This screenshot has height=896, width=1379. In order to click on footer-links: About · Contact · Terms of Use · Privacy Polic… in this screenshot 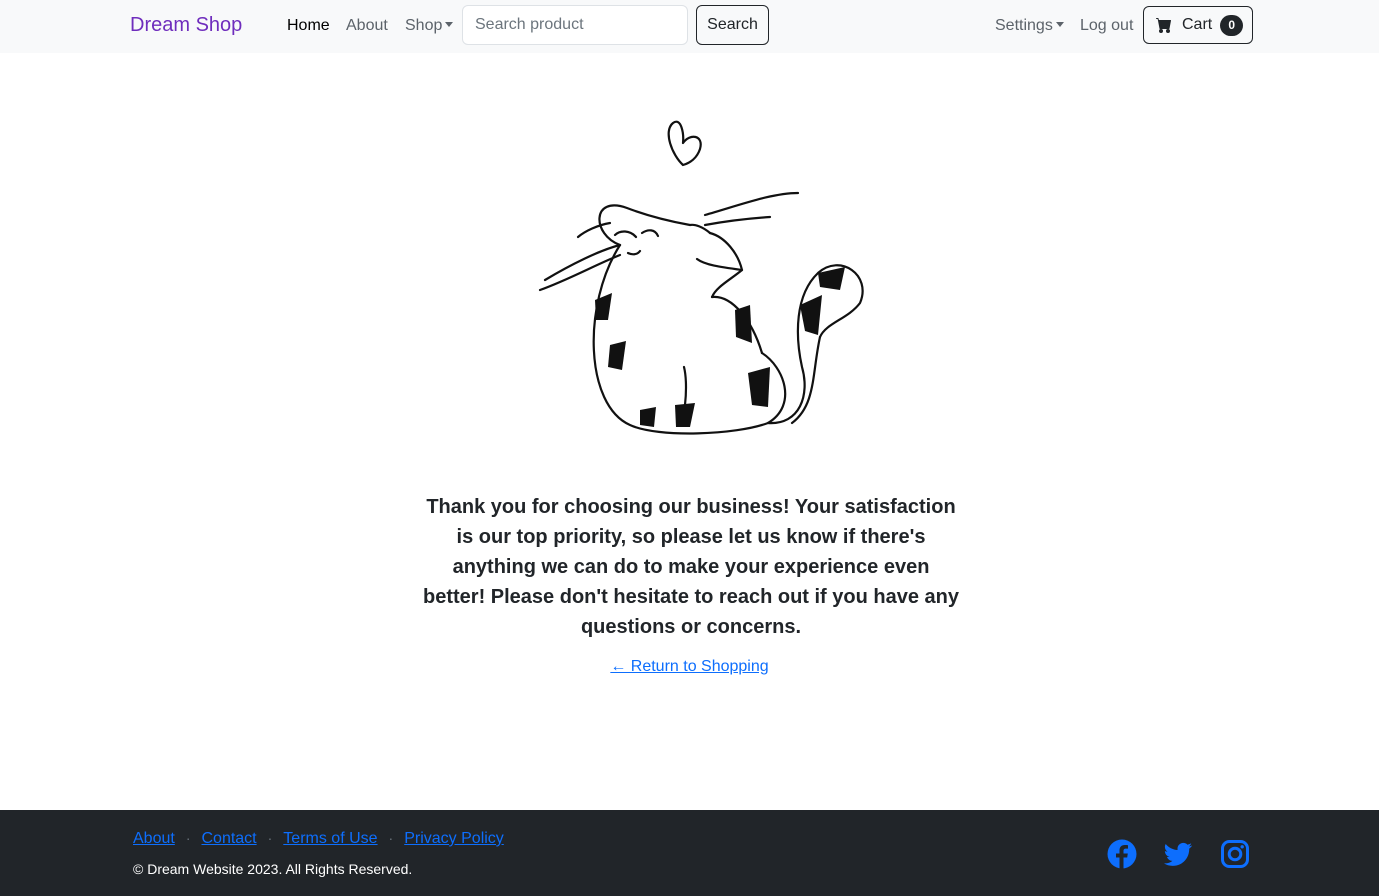, I will do `click(318, 839)`.